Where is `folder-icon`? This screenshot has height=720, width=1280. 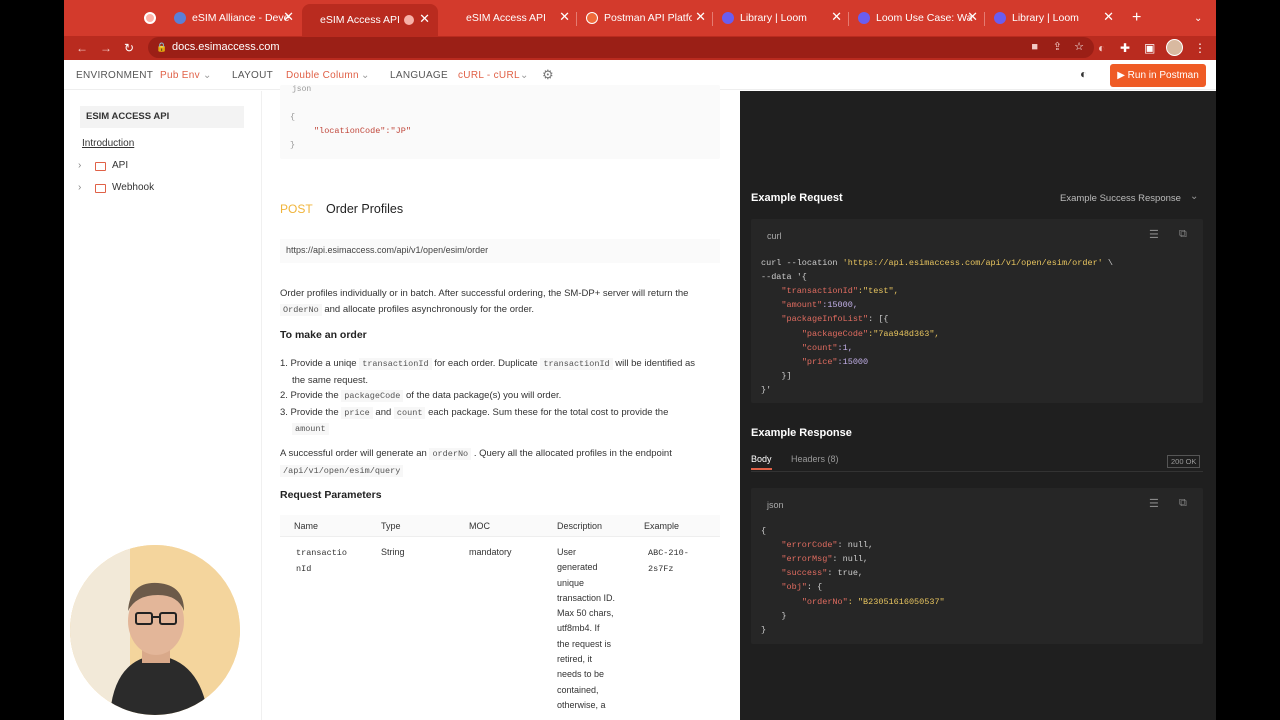
folder-icon is located at coordinates (100, 166).